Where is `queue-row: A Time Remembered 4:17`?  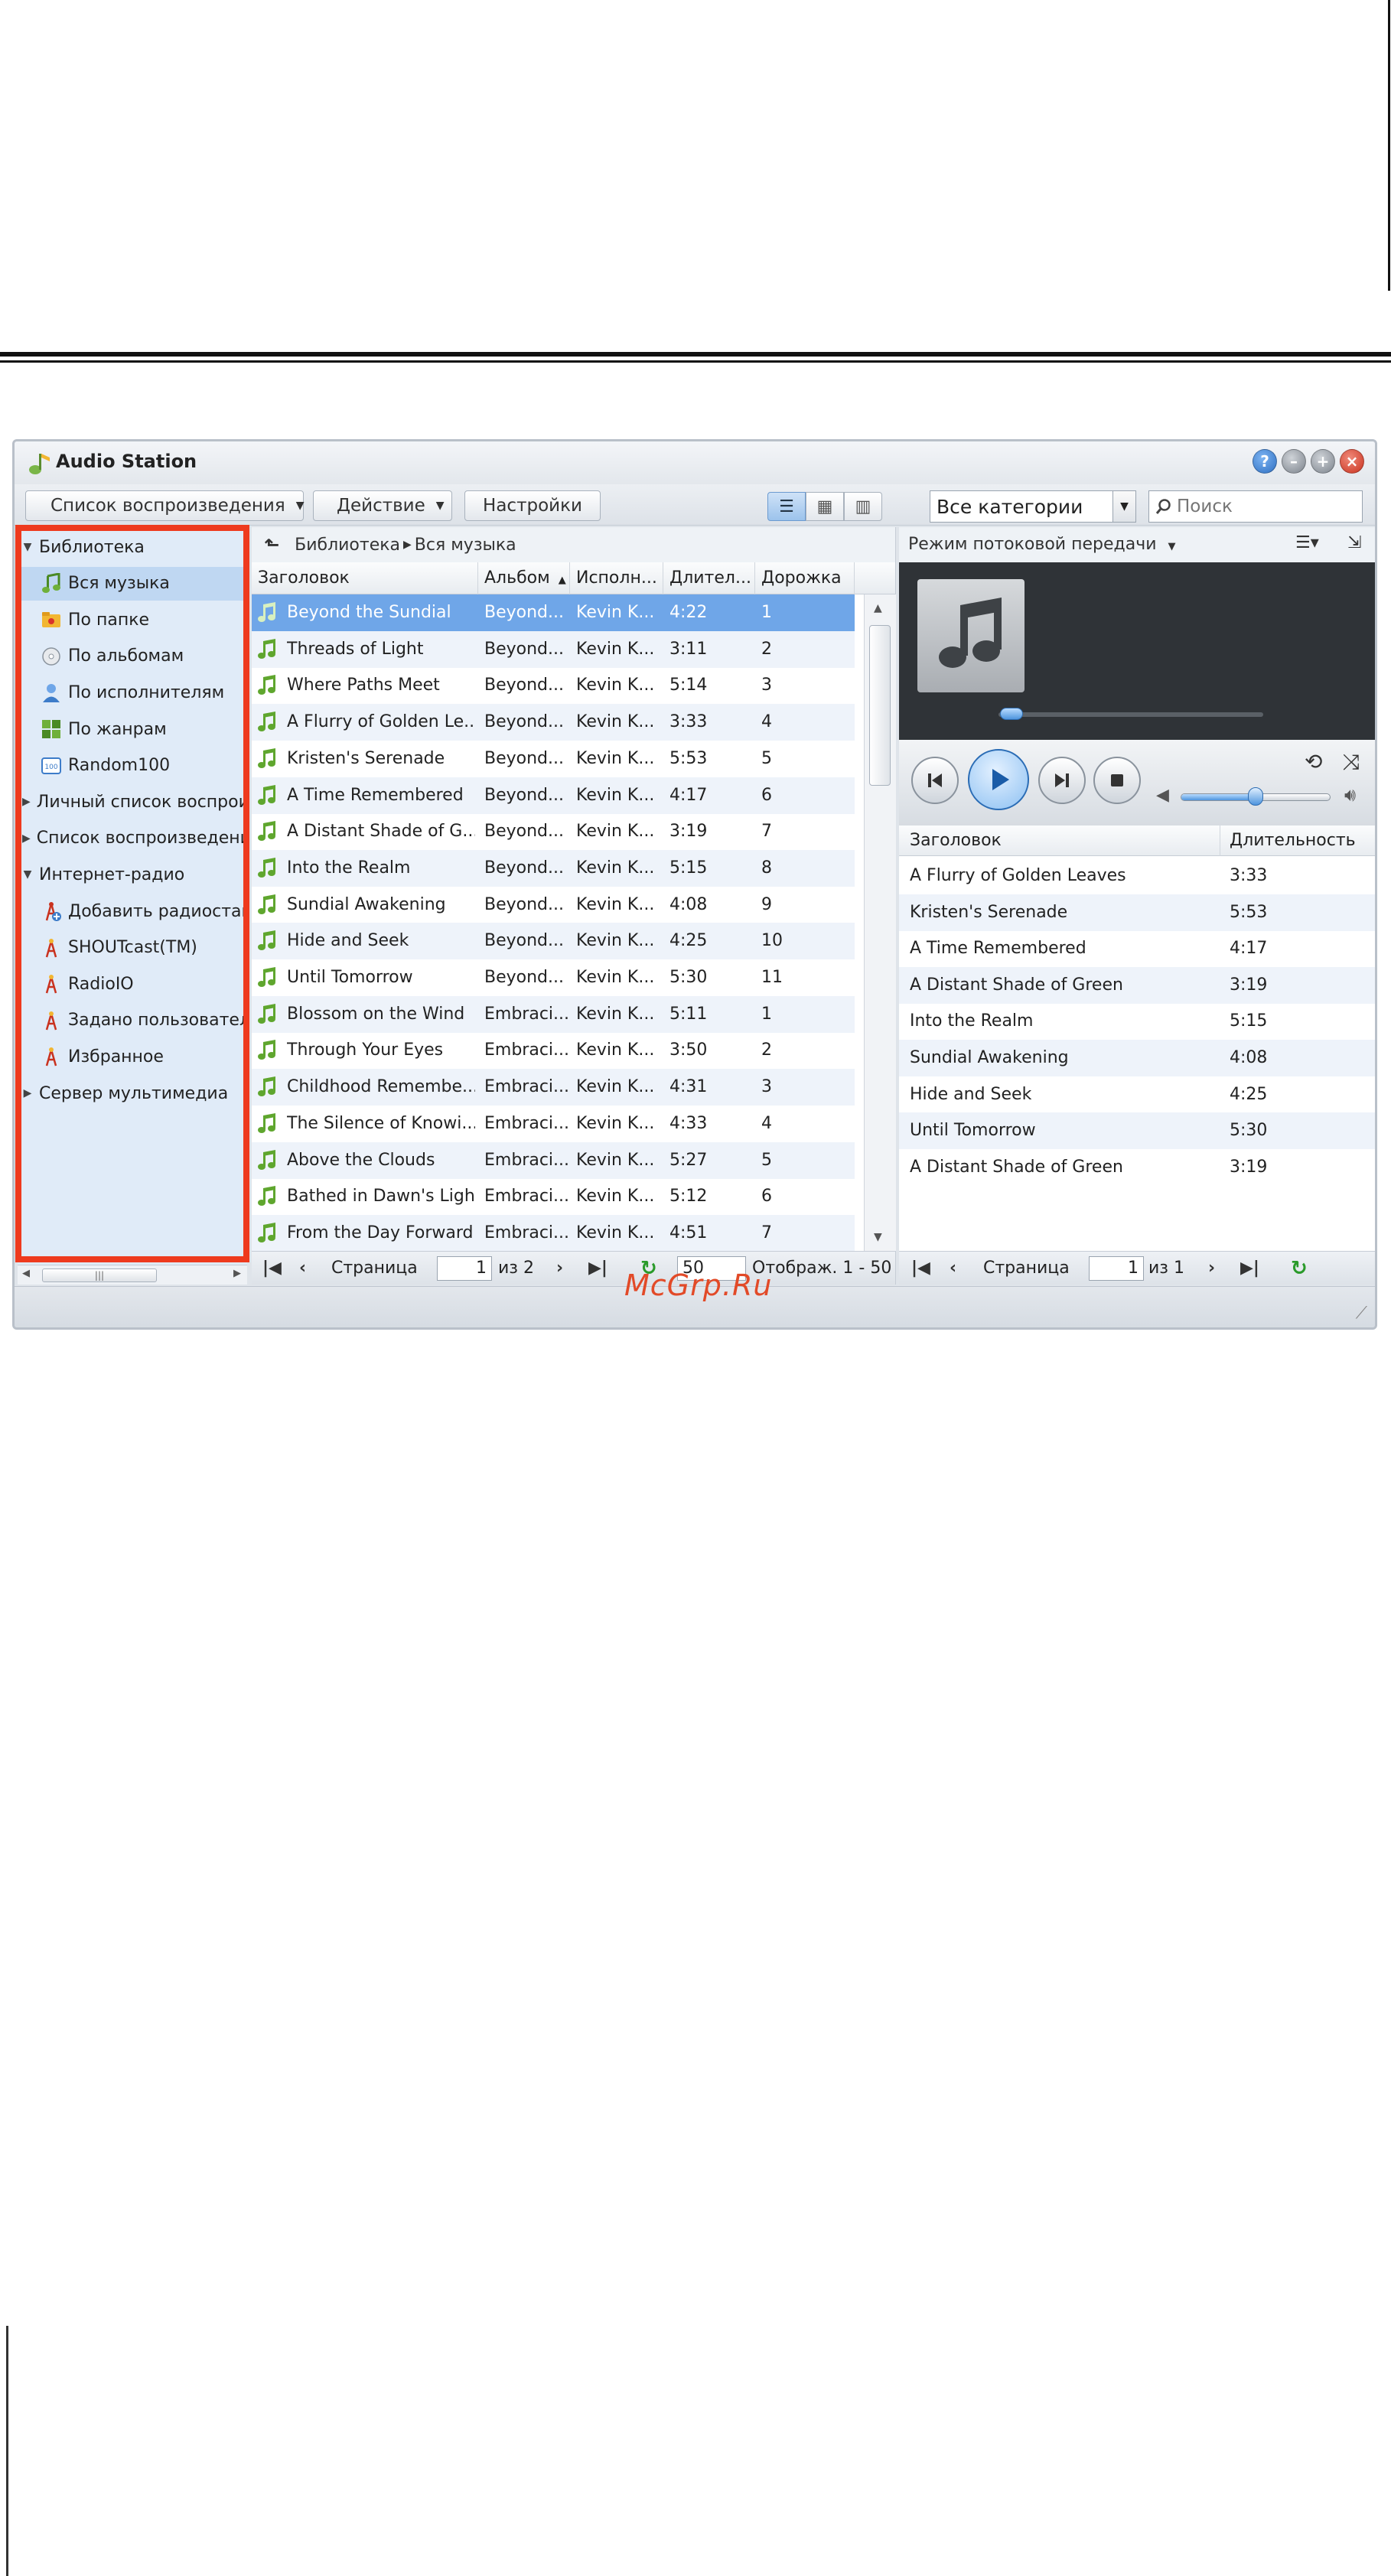
queue-row: A Time Remembered 4:17 is located at coordinates (1137, 949).